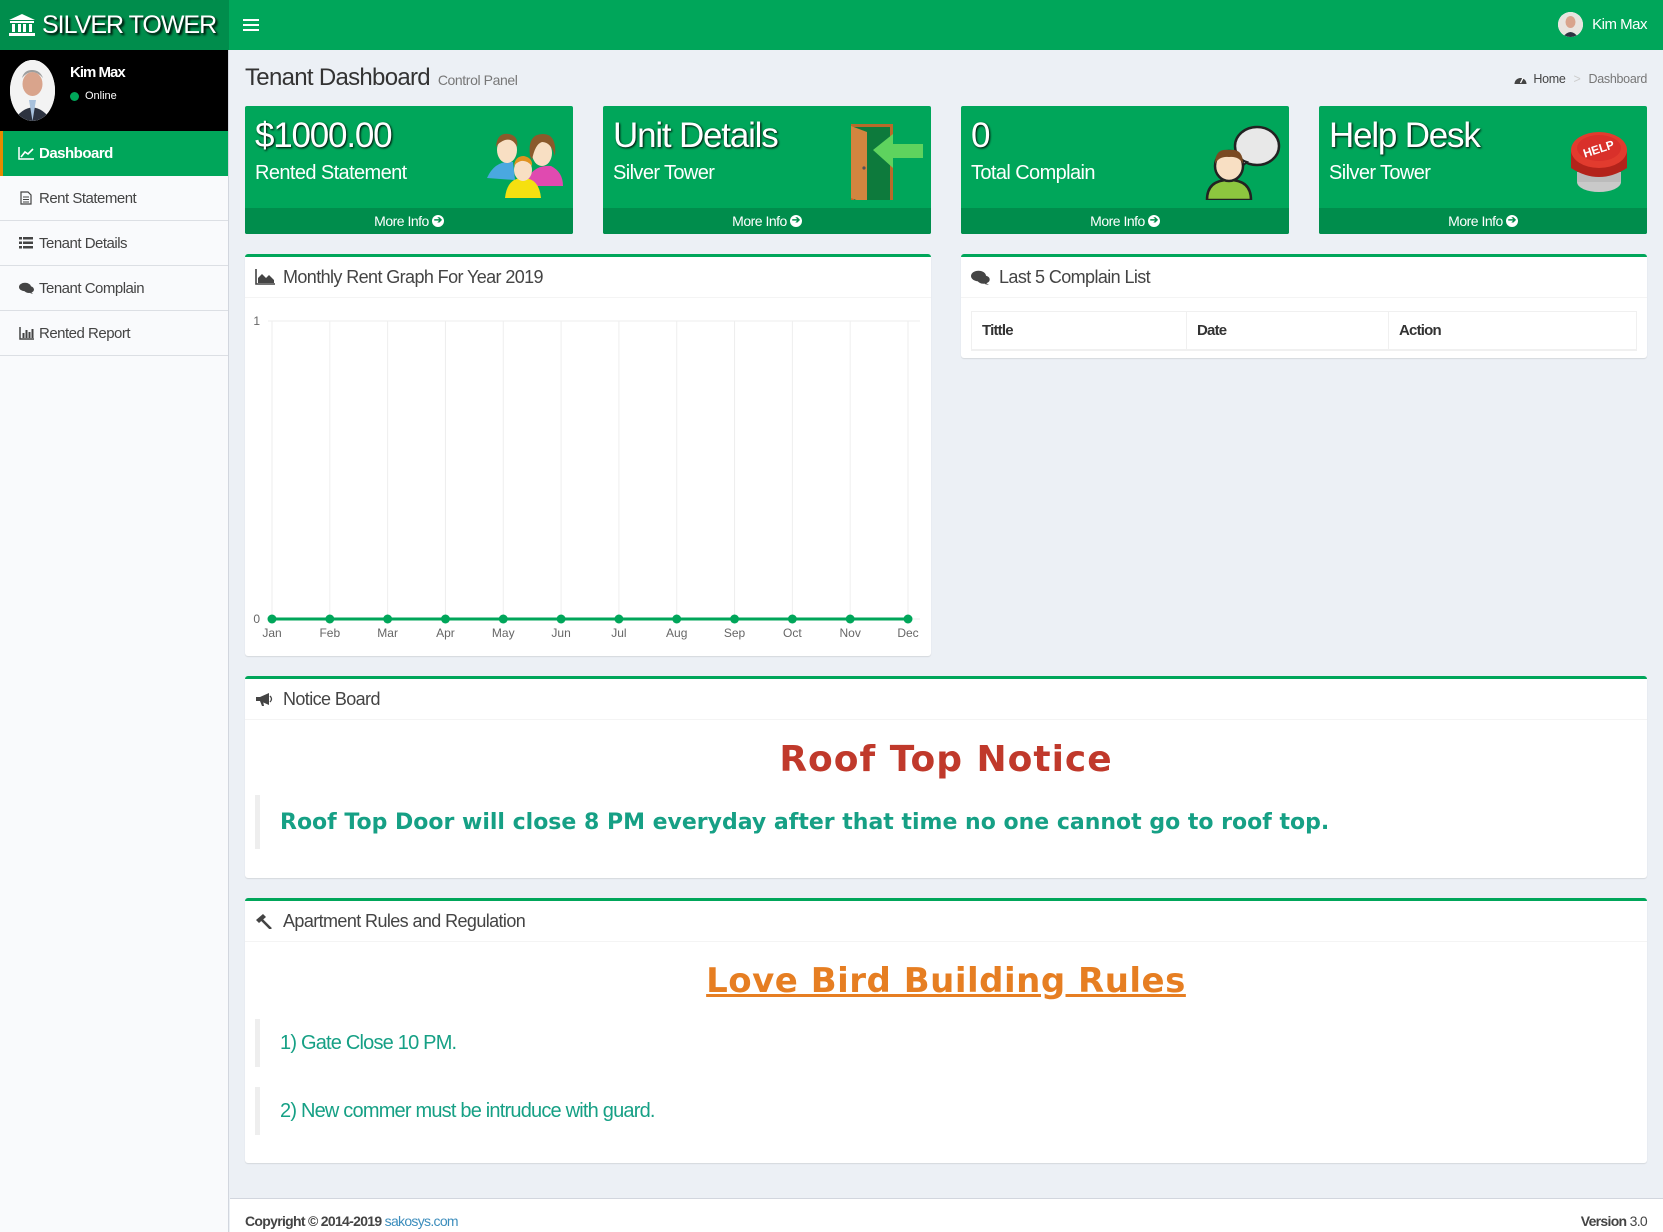 This screenshot has height=1232, width=1663. I want to click on info-box-label: Silver Tower, so click(664, 173).